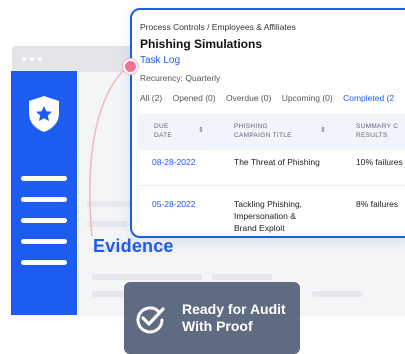  I want to click on tab-opened: Opened (0), so click(194, 98).